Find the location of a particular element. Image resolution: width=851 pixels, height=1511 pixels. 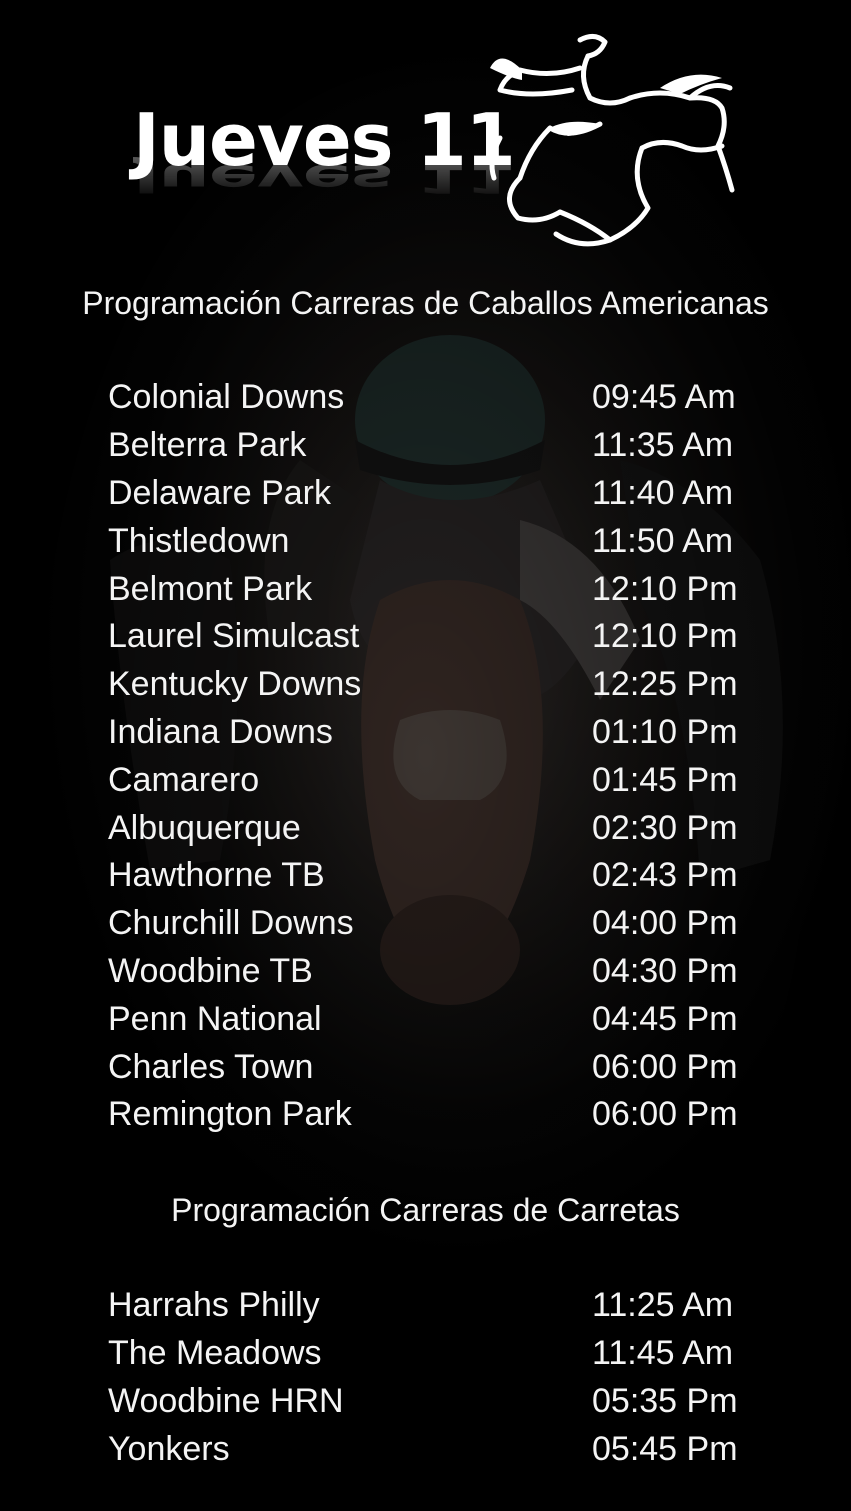

list-item: Remington Park 06:00 Pm is located at coordinates (428, 1115).